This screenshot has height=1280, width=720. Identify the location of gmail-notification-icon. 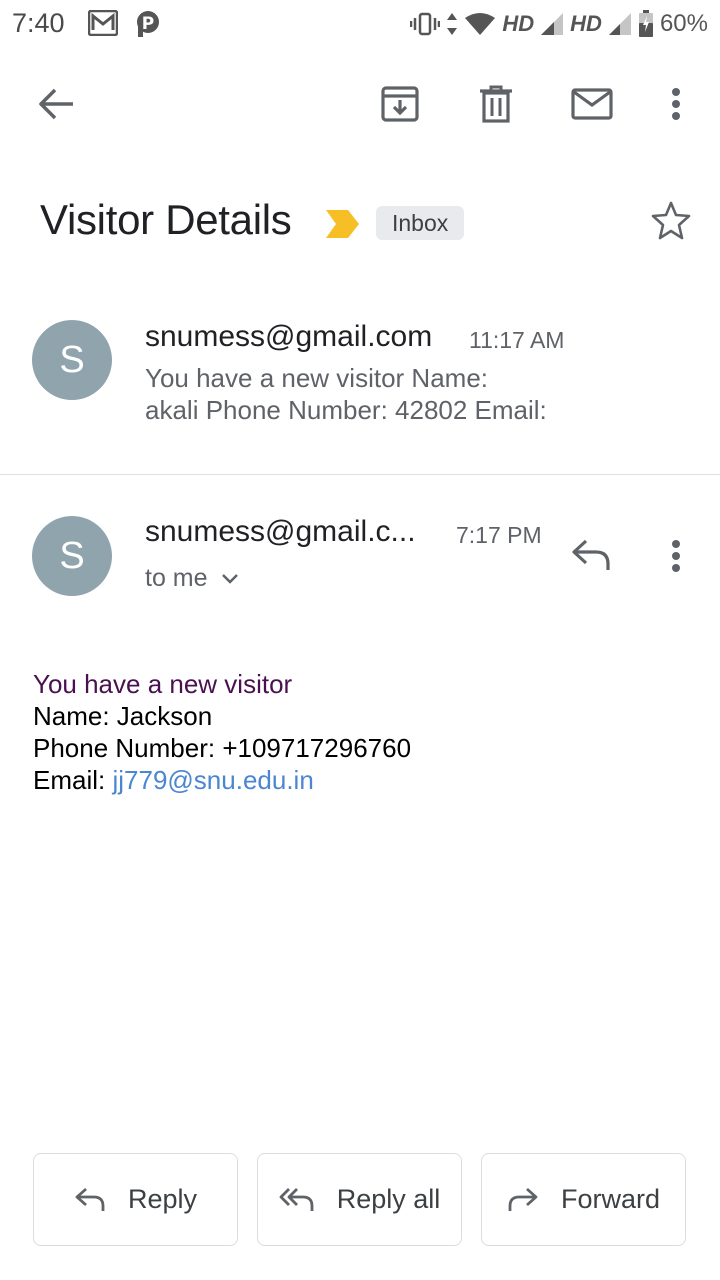
(103, 23).